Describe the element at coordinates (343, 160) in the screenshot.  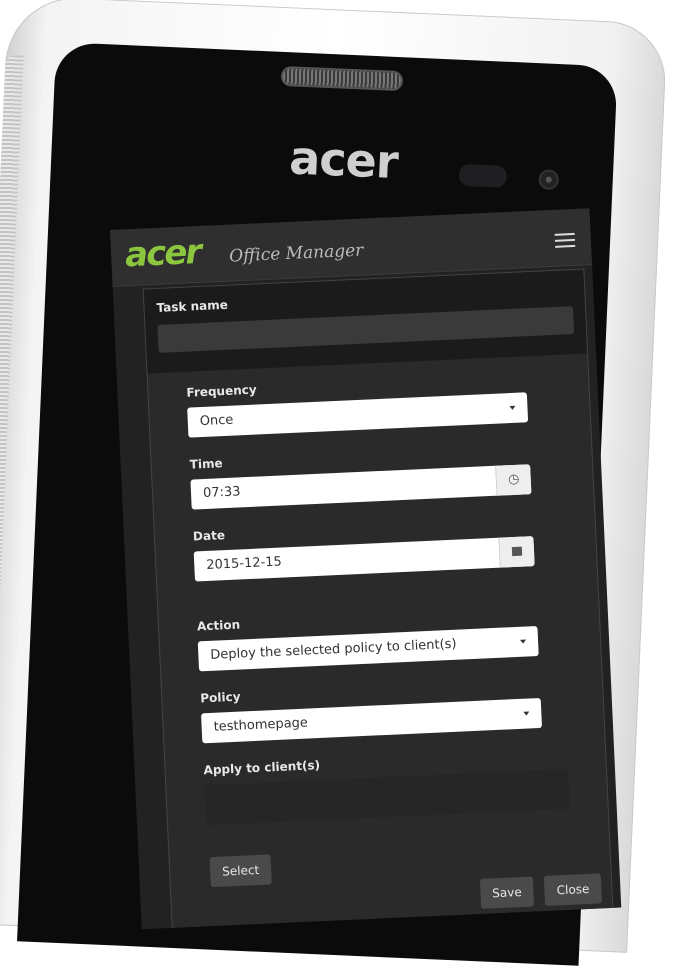
I see `device-logo: acer` at that location.